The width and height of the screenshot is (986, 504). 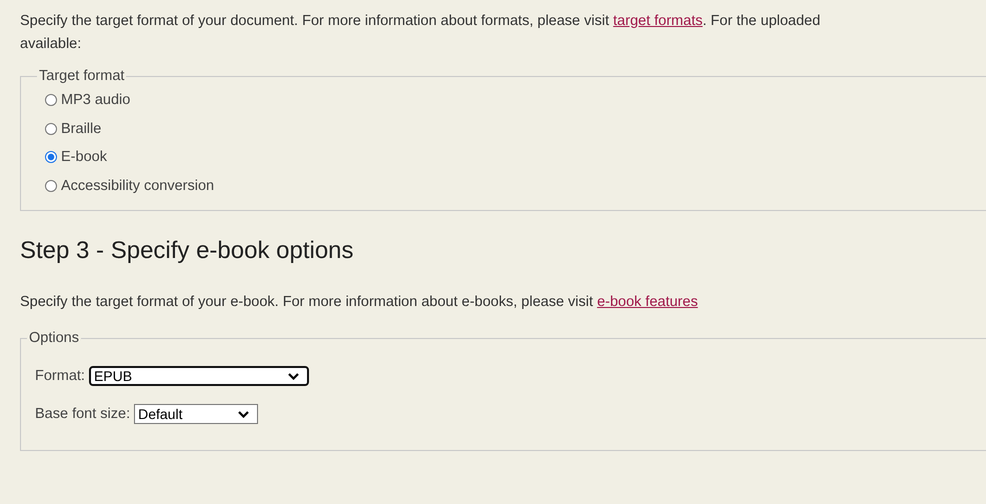 What do you see at coordinates (421, 33) in the screenshot?
I see `intro-text: Specify the target format of your document. For more information about formats, please visit target formats. For the uploaded available:` at bounding box center [421, 33].